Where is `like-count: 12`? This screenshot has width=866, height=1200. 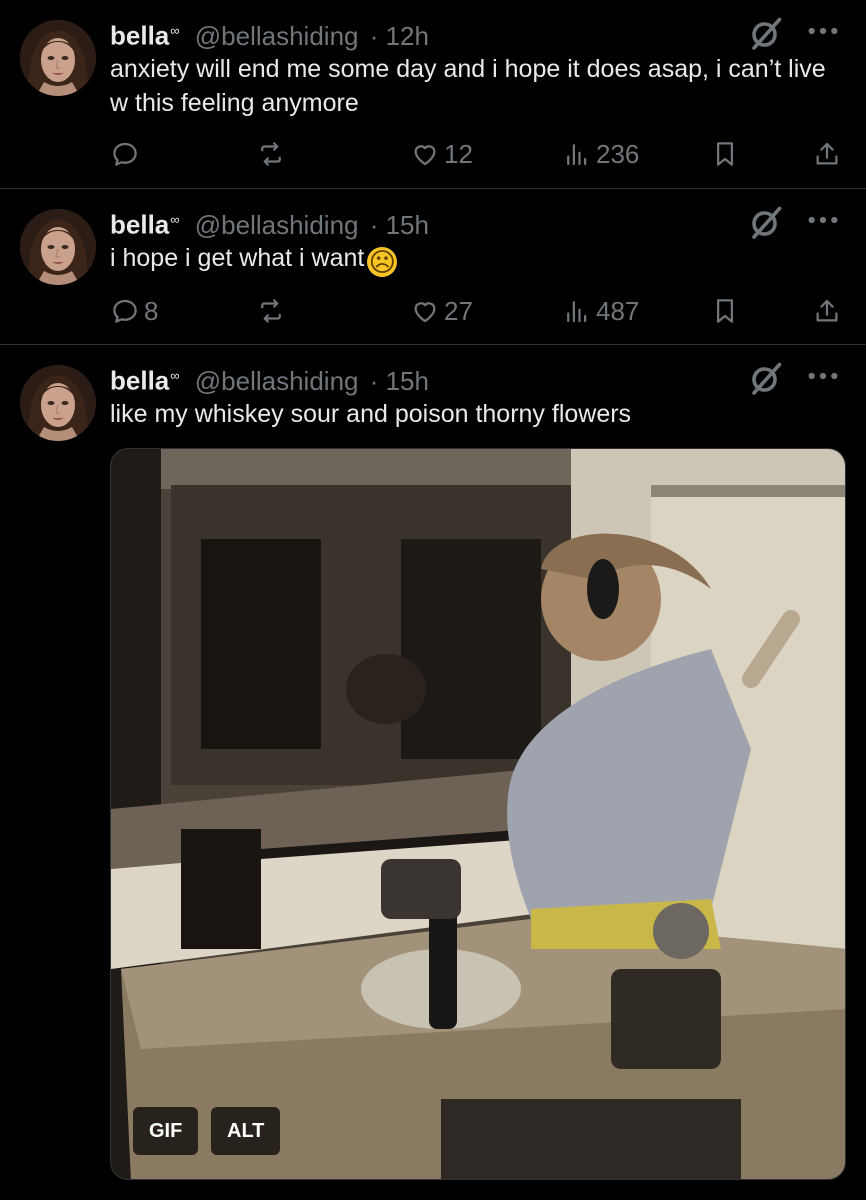
like-count: 12 is located at coordinates (458, 153).